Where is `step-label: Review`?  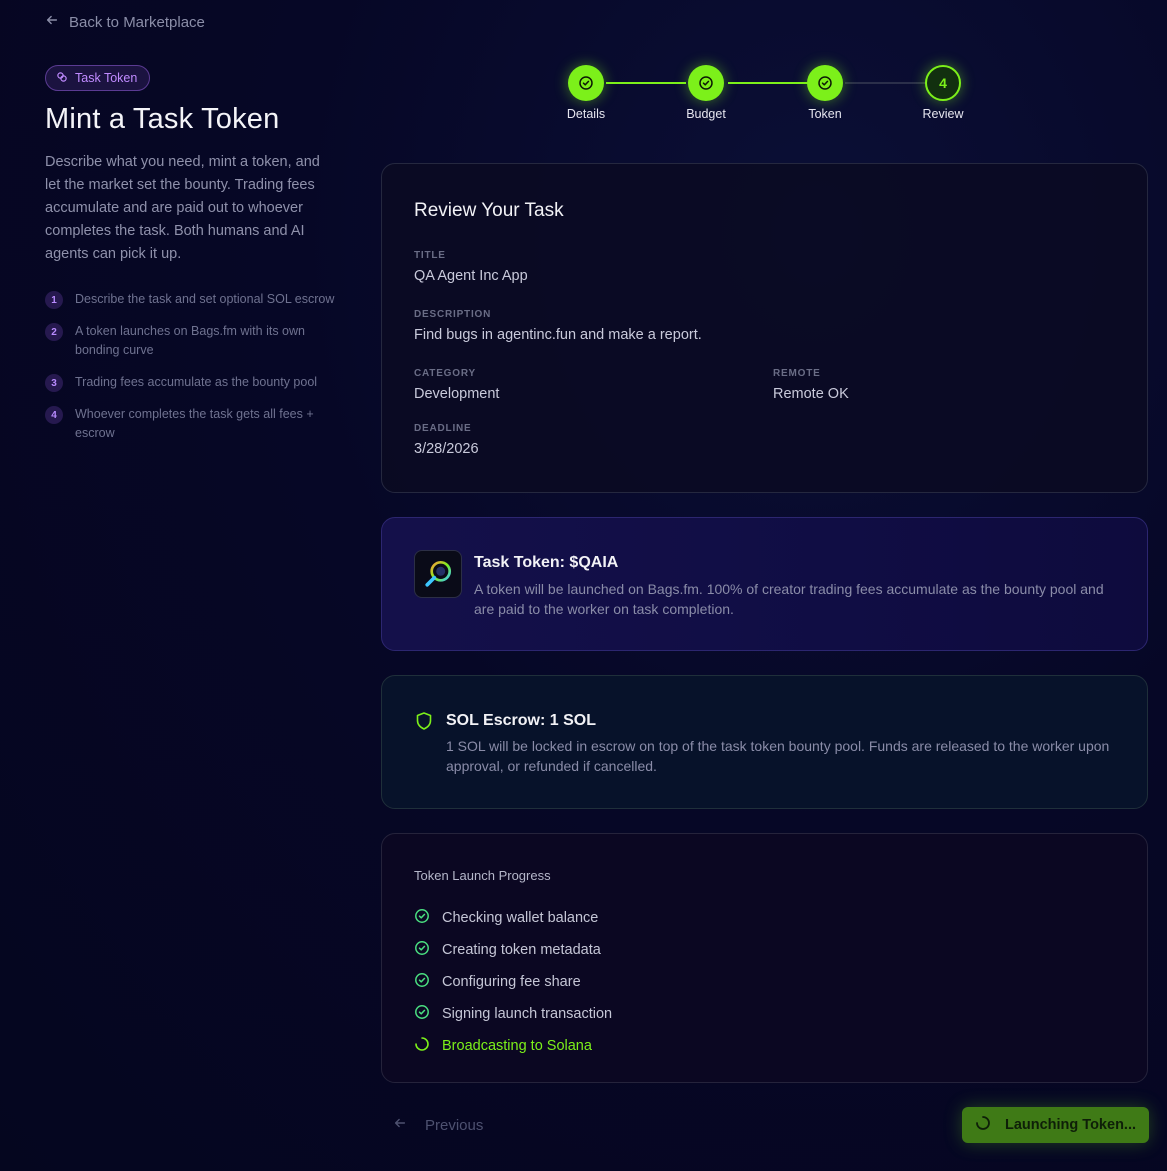
step-label: Review is located at coordinates (943, 114).